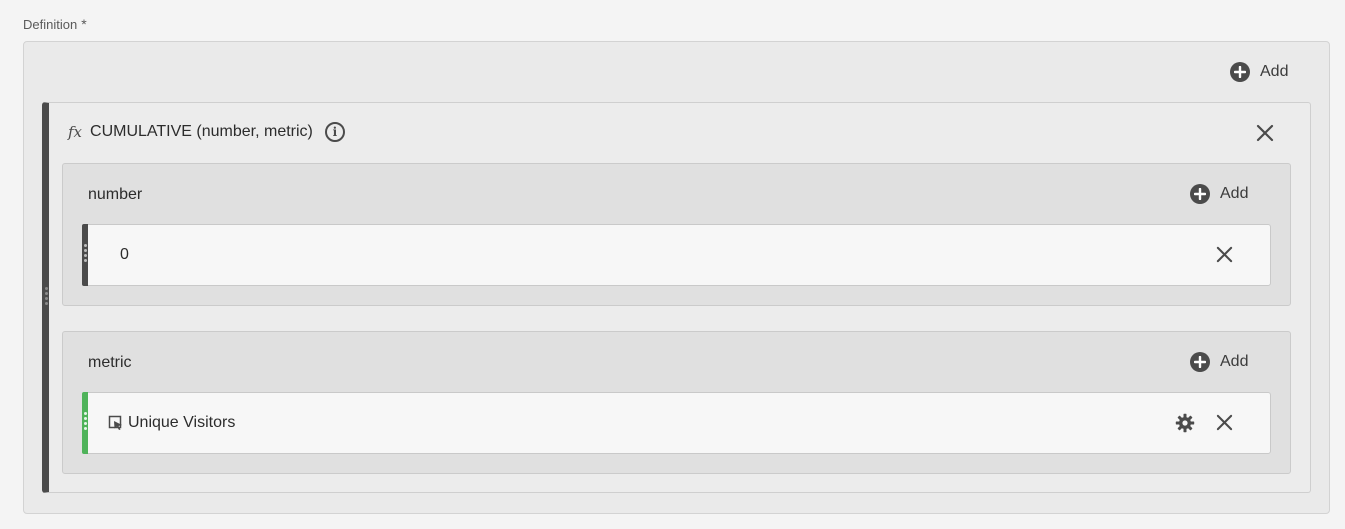 This screenshot has height=529, width=1345. What do you see at coordinates (115, 422) in the screenshot?
I see `metric-icon` at bounding box center [115, 422].